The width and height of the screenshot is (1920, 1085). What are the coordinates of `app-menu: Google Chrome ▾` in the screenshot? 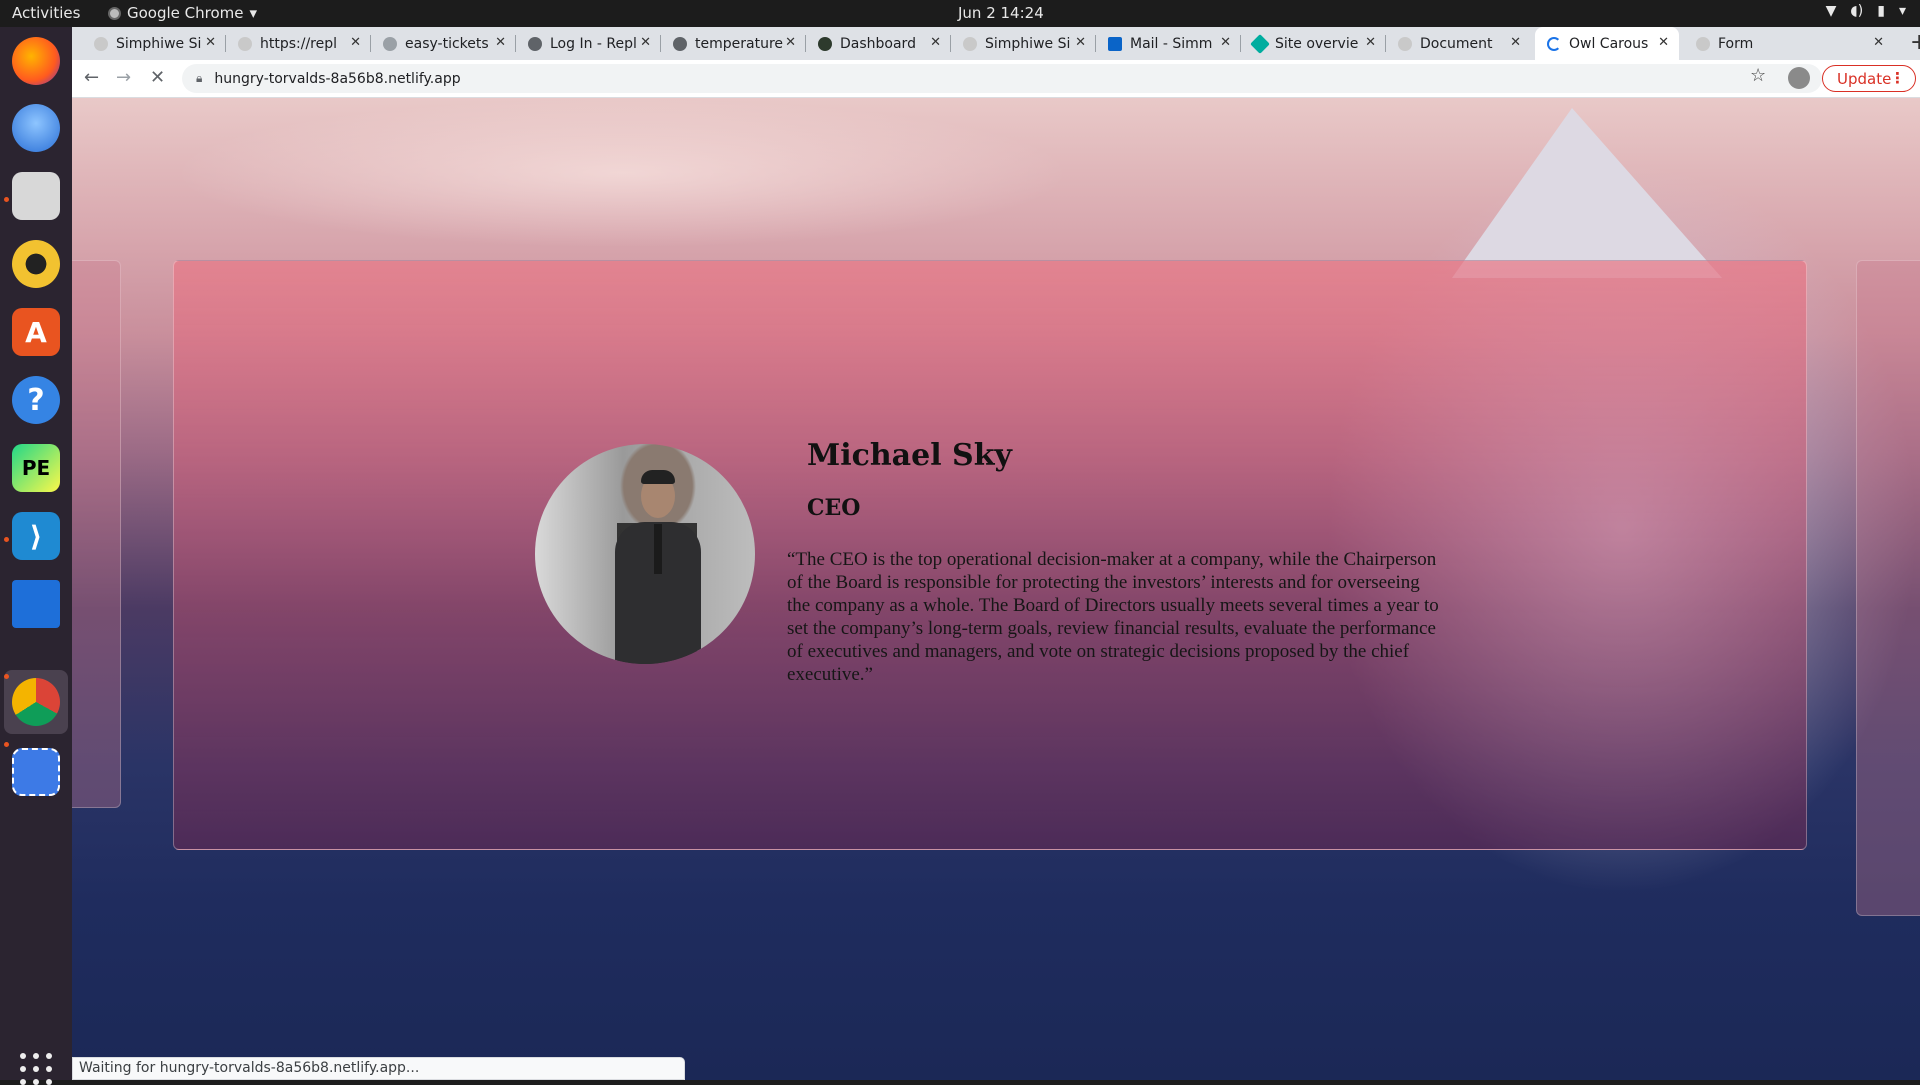 It's located at (182, 13).